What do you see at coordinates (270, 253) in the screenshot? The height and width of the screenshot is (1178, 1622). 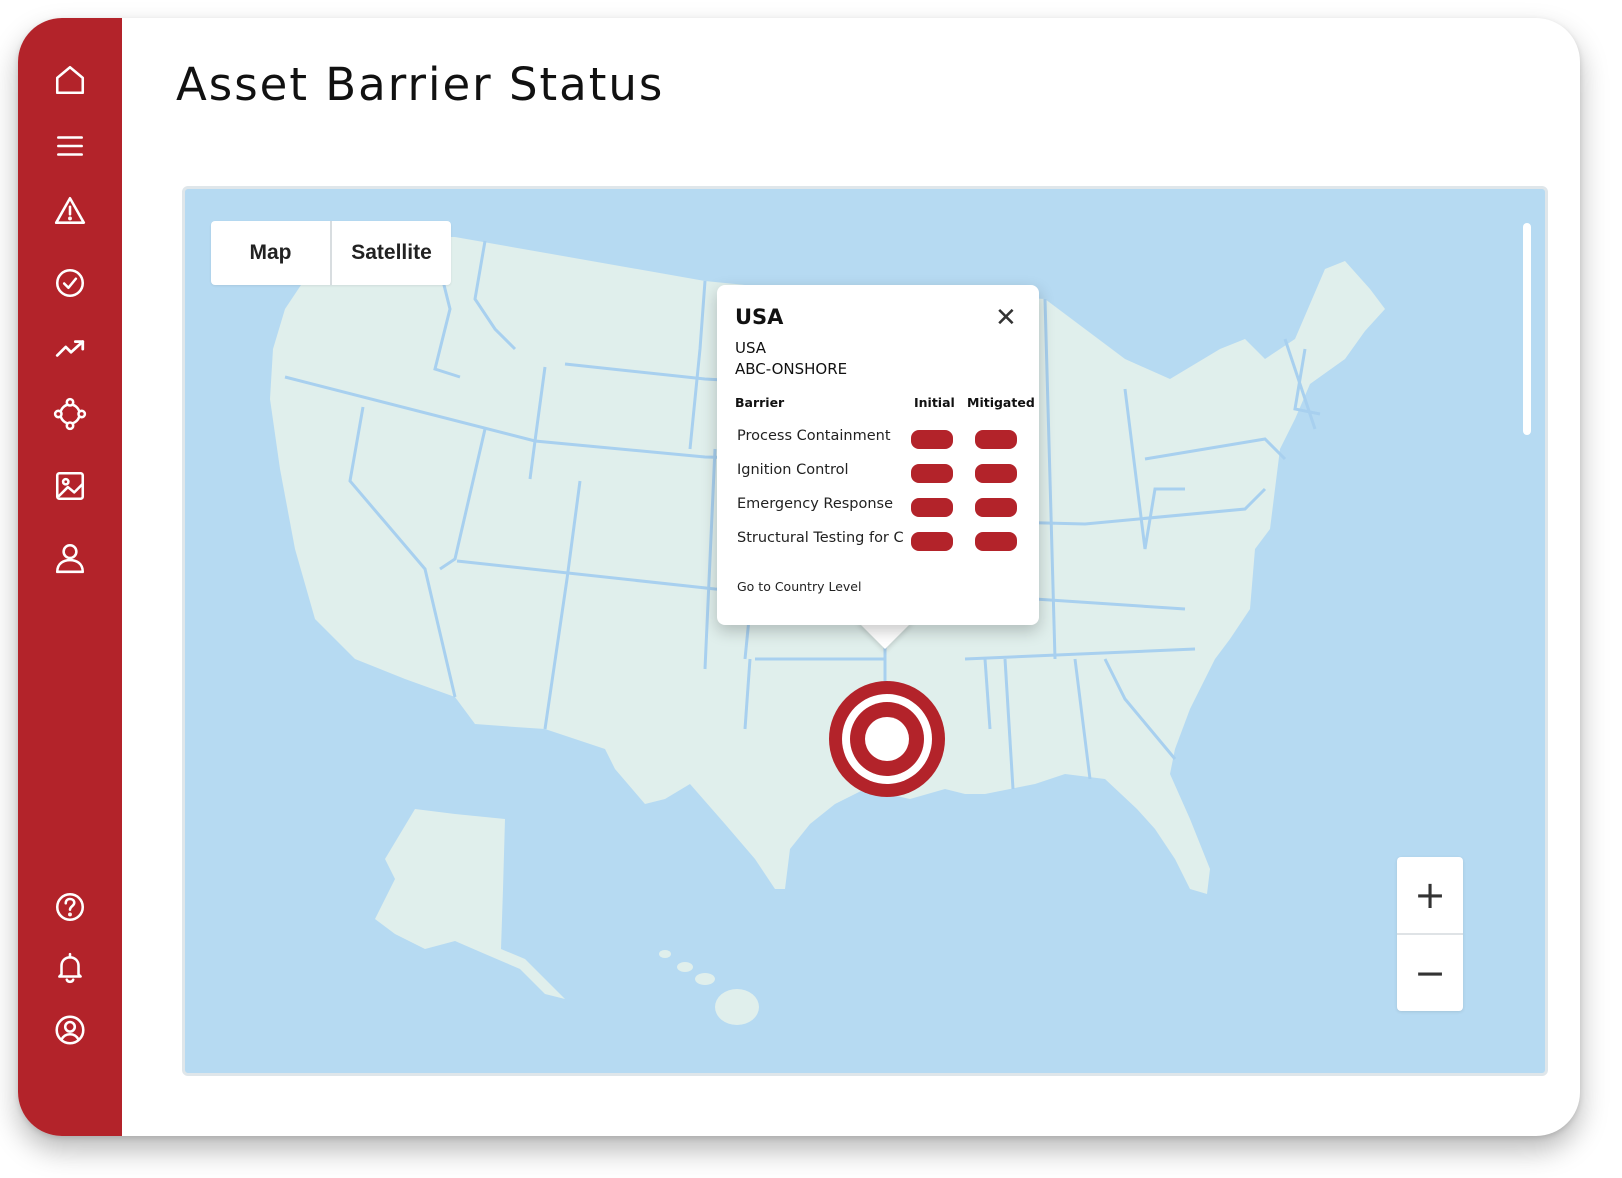 I see `map-view-button: Map` at bounding box center [270, 253].